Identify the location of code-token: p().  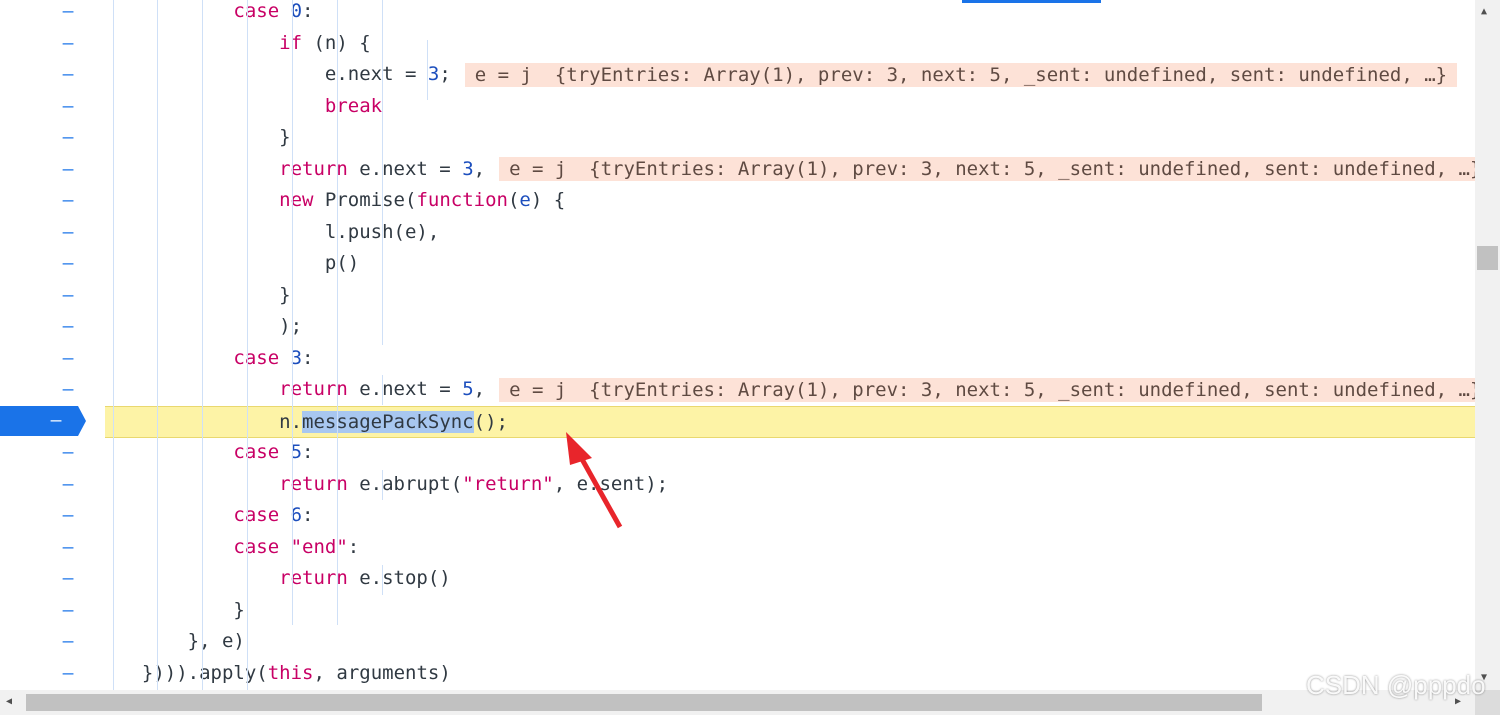
(342, 263).